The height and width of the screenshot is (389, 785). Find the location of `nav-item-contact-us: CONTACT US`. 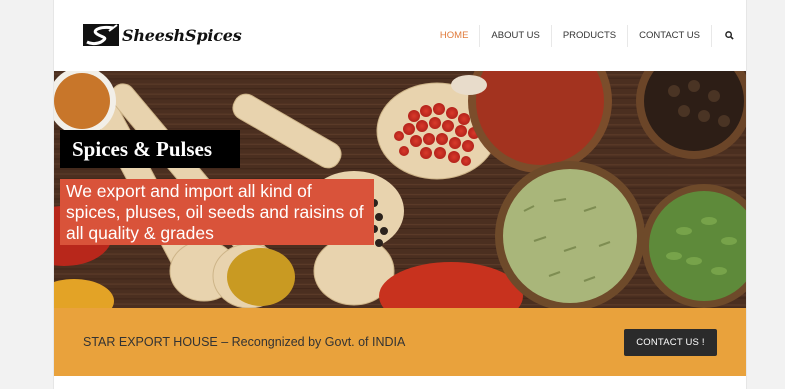

nav-item-contact-us: CONTACT US is located at coordinates (669, 35).